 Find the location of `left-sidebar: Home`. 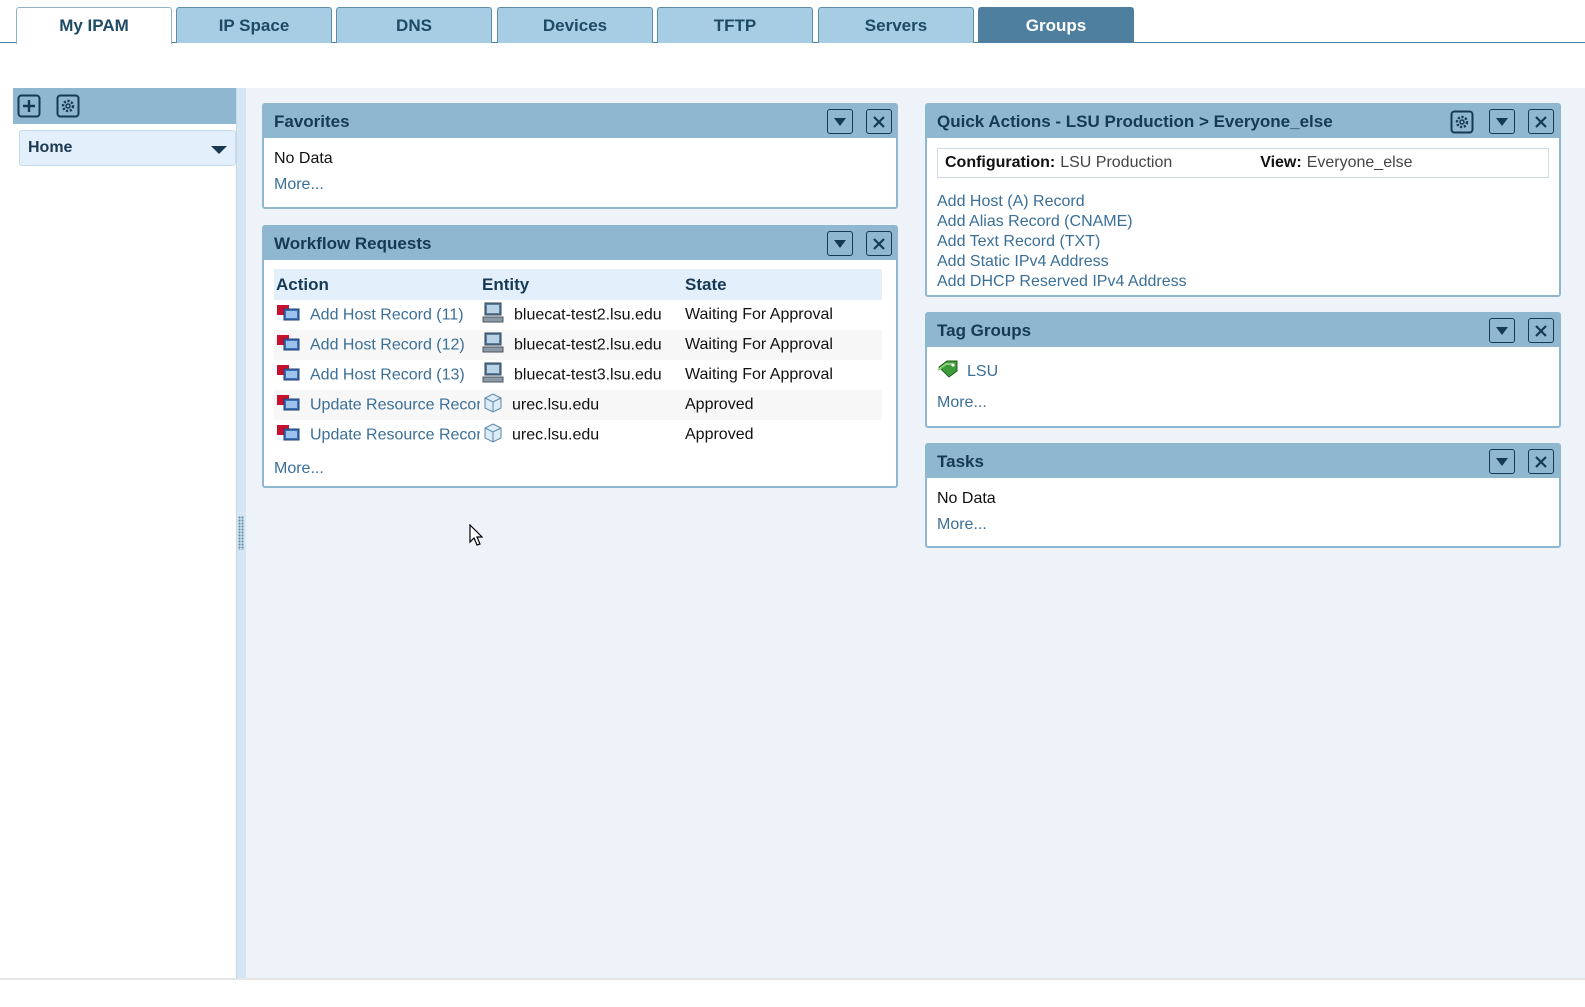

left-sidebar: Home is located at coordinates (118, 533).